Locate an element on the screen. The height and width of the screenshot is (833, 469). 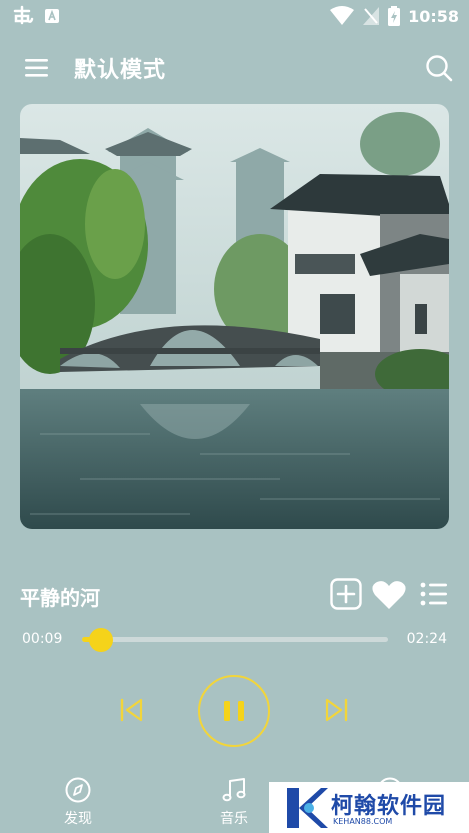
nav-label-music: 音乐 is located at coordinates (234, 819).